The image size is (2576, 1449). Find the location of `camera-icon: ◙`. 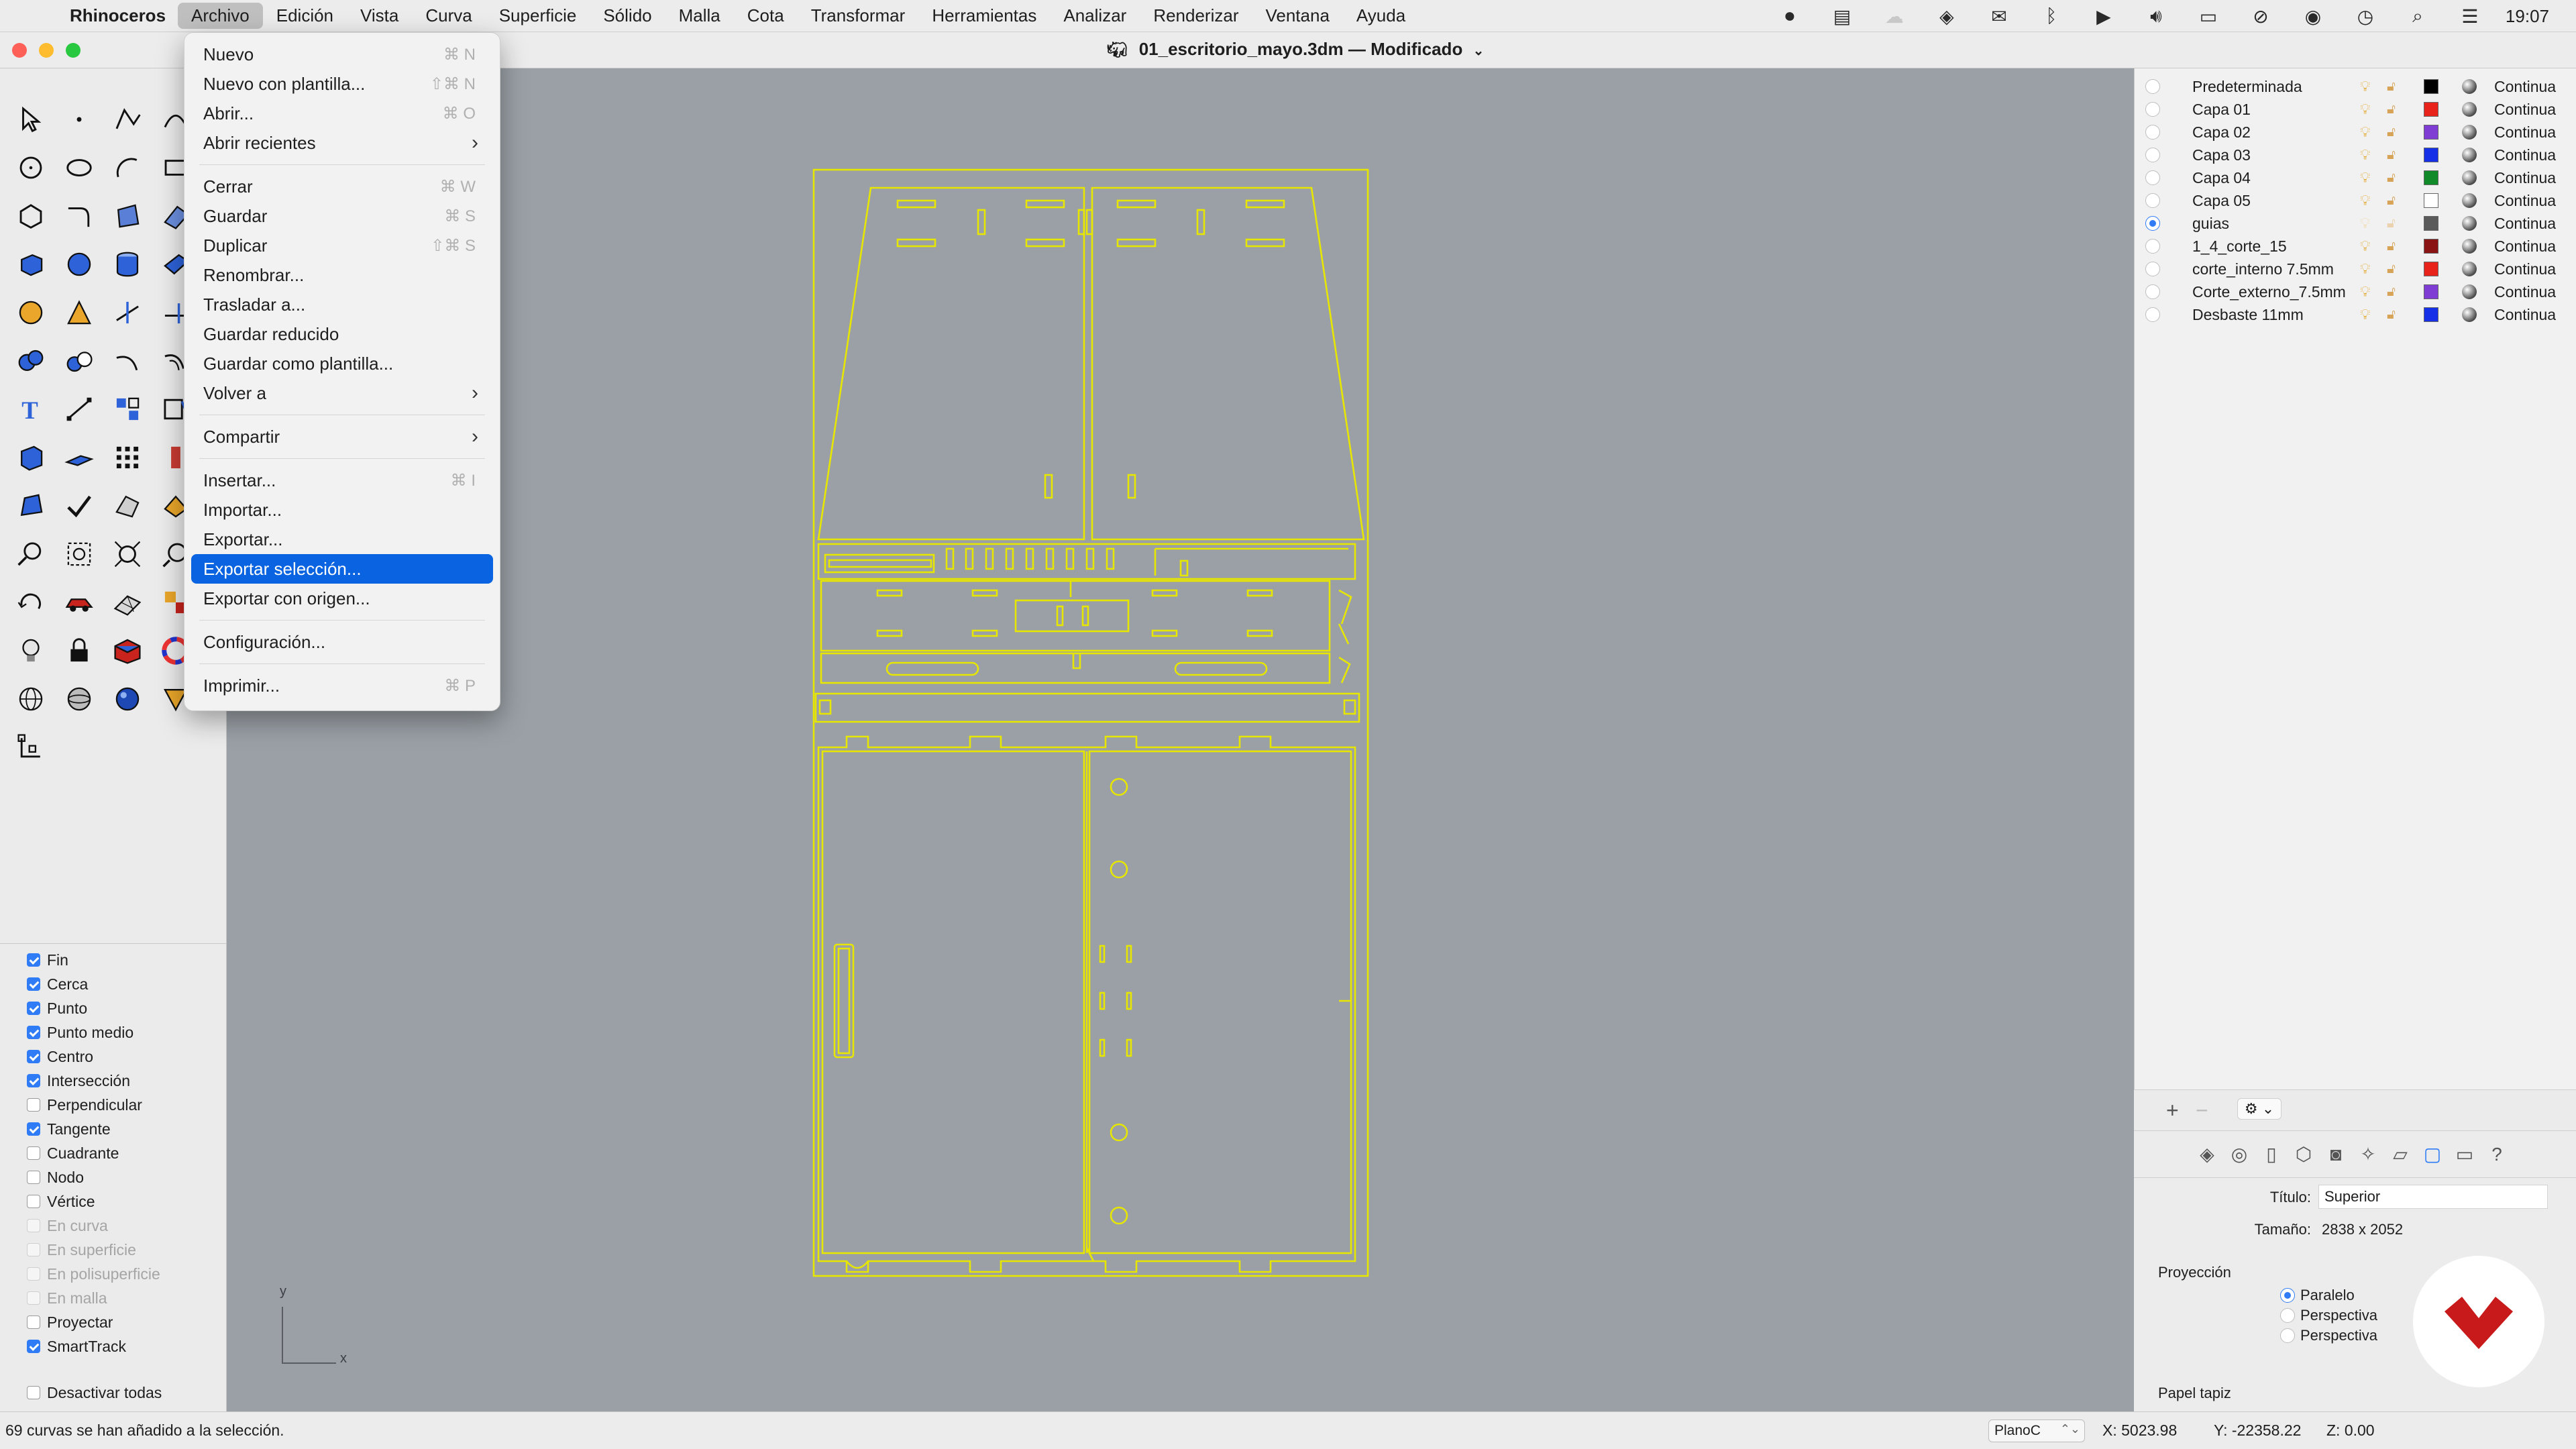

camera-icon: ◙ is located at coordinates (2336, 1154).